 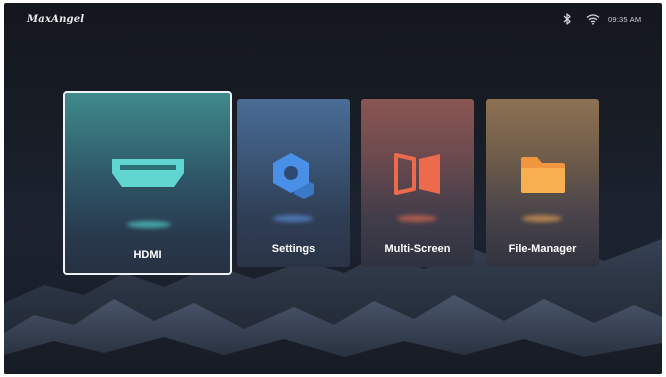 I want to click on app-tile-file-manager: File-Manager, so click(x=542, y=183).